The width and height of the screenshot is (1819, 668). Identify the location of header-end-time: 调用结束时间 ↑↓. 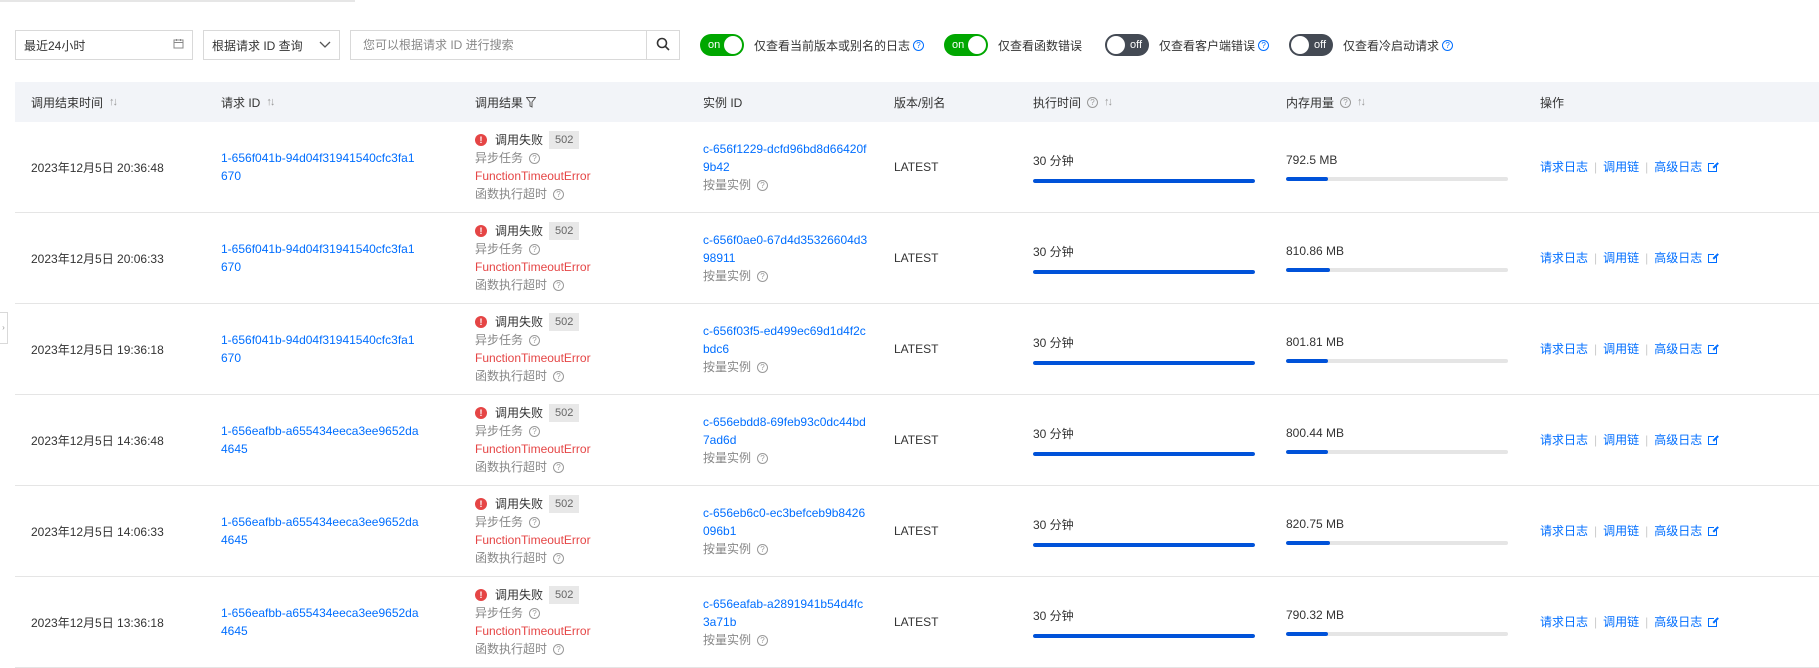
(110, 102).